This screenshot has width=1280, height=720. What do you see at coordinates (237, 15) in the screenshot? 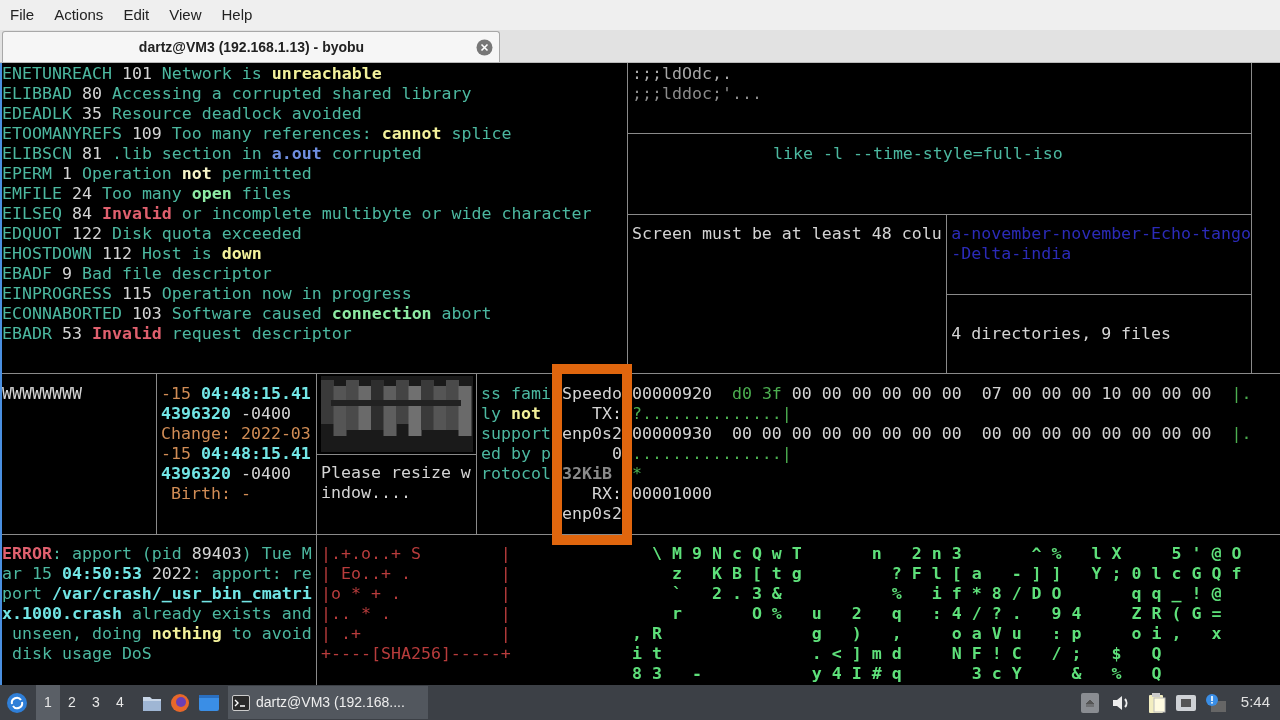
I see `menu-item: Help` at bounding box center [237, 15].